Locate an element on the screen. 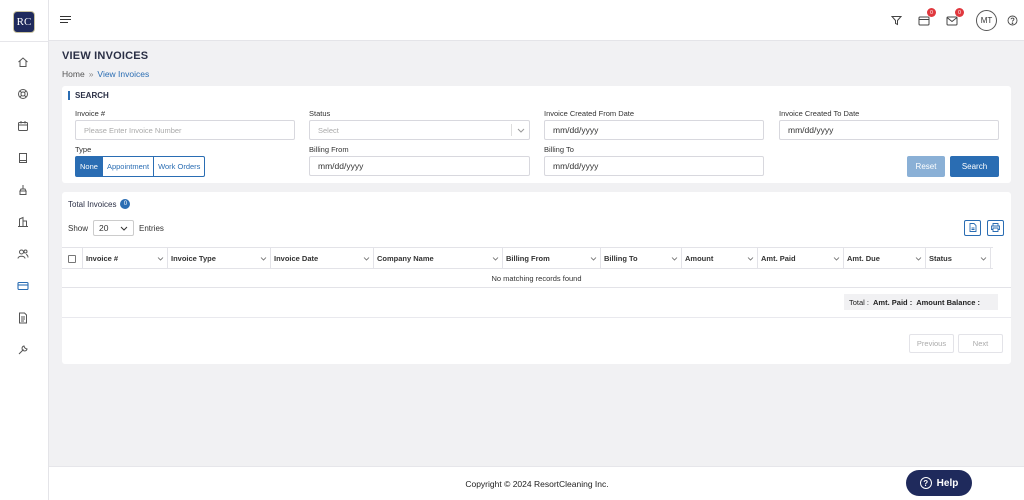 The image size is (1024, 500). amount-balance-label: Amount Balance : is located at coordinates (948, 302).